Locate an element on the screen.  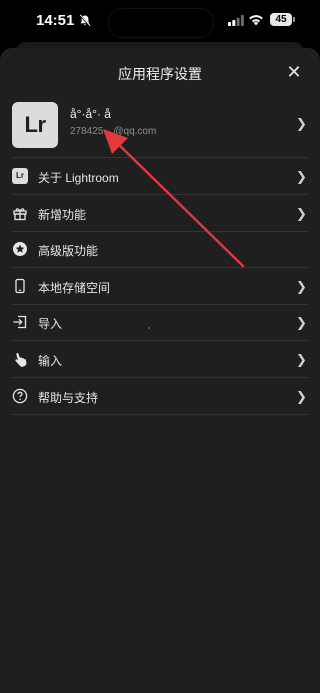
menu-item-label: 输入 is located at coordinates (50, 360).